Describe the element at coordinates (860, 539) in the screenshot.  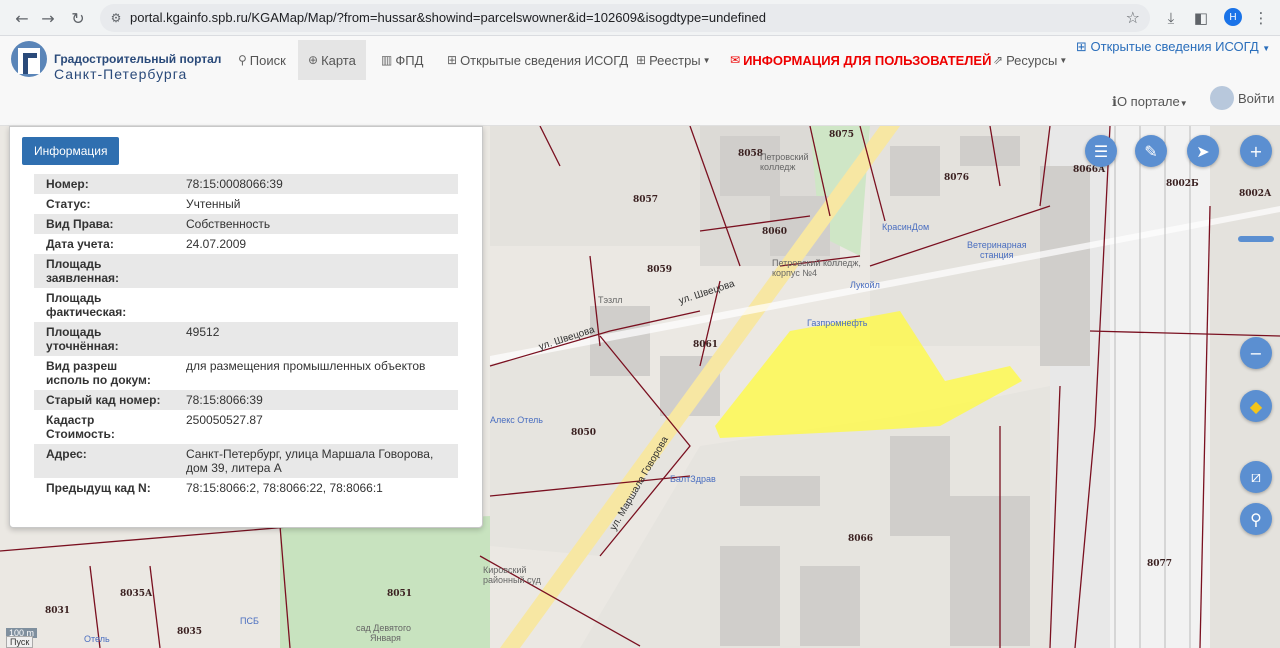
I see `svg-text: 8066` at that location.